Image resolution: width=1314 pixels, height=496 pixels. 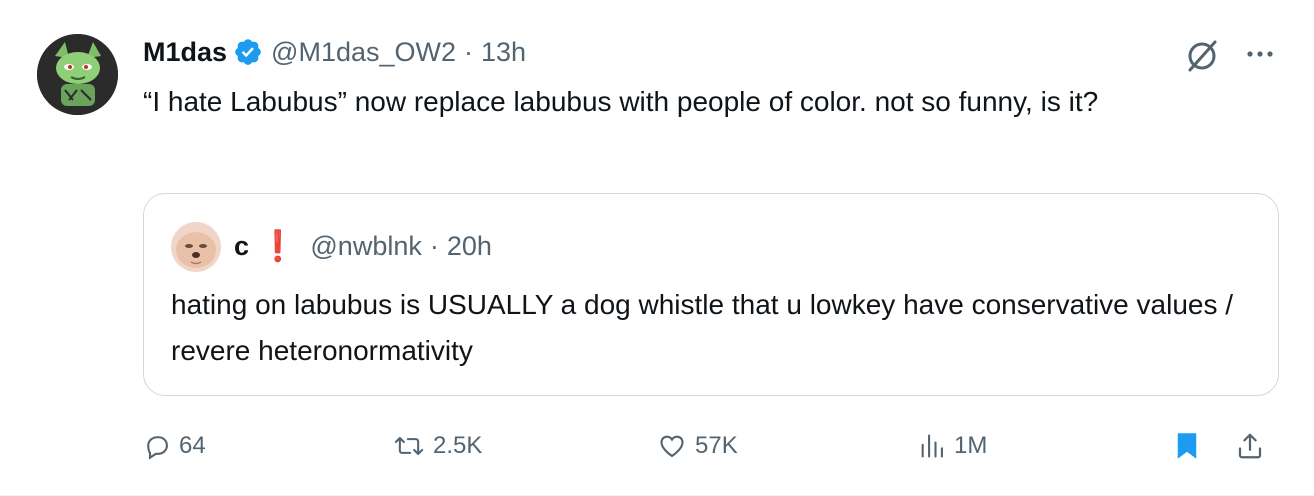 What do you see at coordinates (241, 246) in the screenshot?
I see `quoted-author-display-name: c` at bounding box center [241, 246].